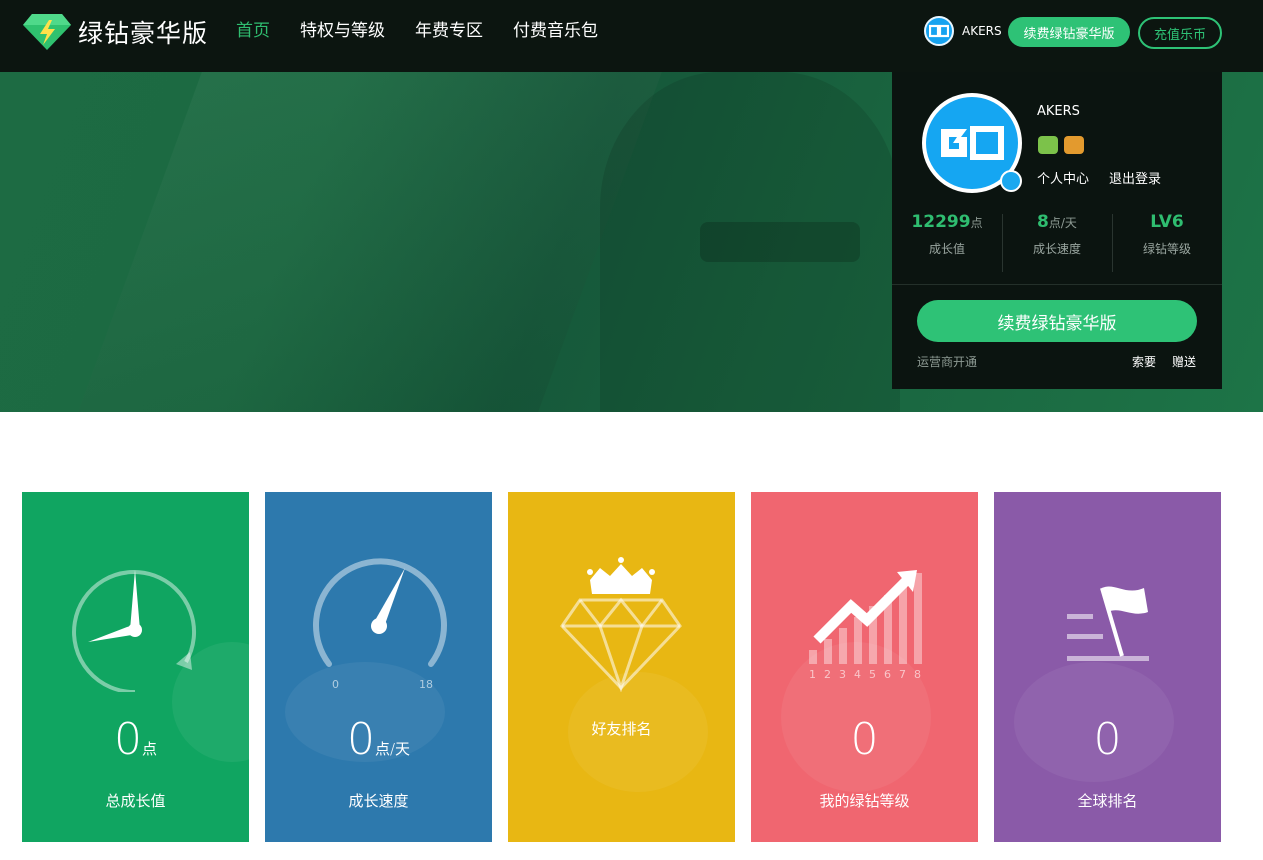 The image size is (1263, 860). I want to click on nav-music-pack: 付费音乐包, so click(555, 31).